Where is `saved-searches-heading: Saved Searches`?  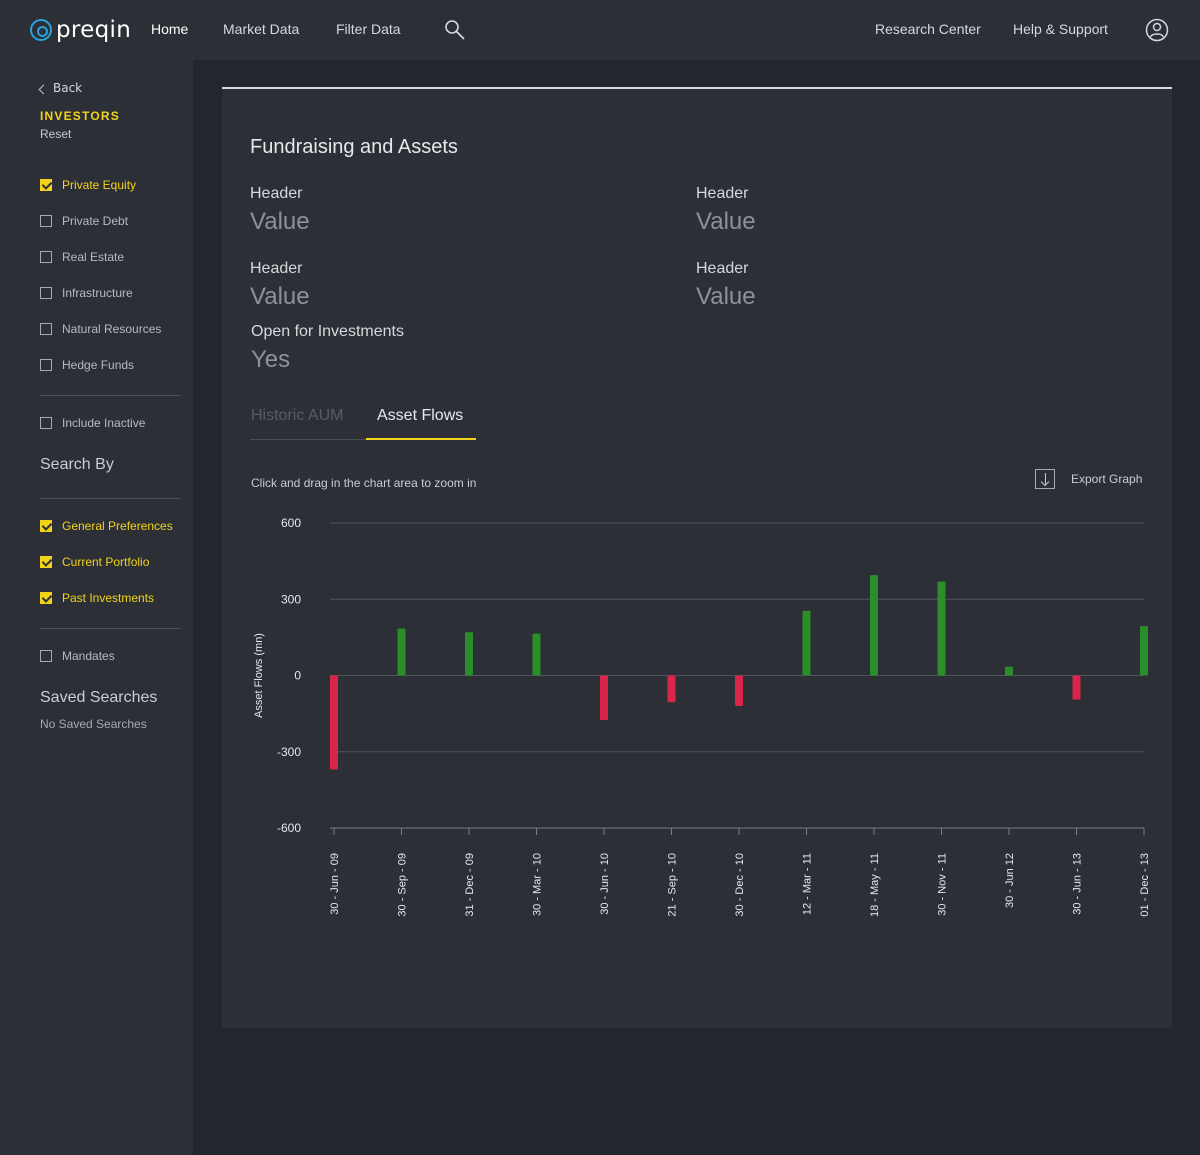 saved-searches-heading: Saved Searches is located at coordinates (99, 697).